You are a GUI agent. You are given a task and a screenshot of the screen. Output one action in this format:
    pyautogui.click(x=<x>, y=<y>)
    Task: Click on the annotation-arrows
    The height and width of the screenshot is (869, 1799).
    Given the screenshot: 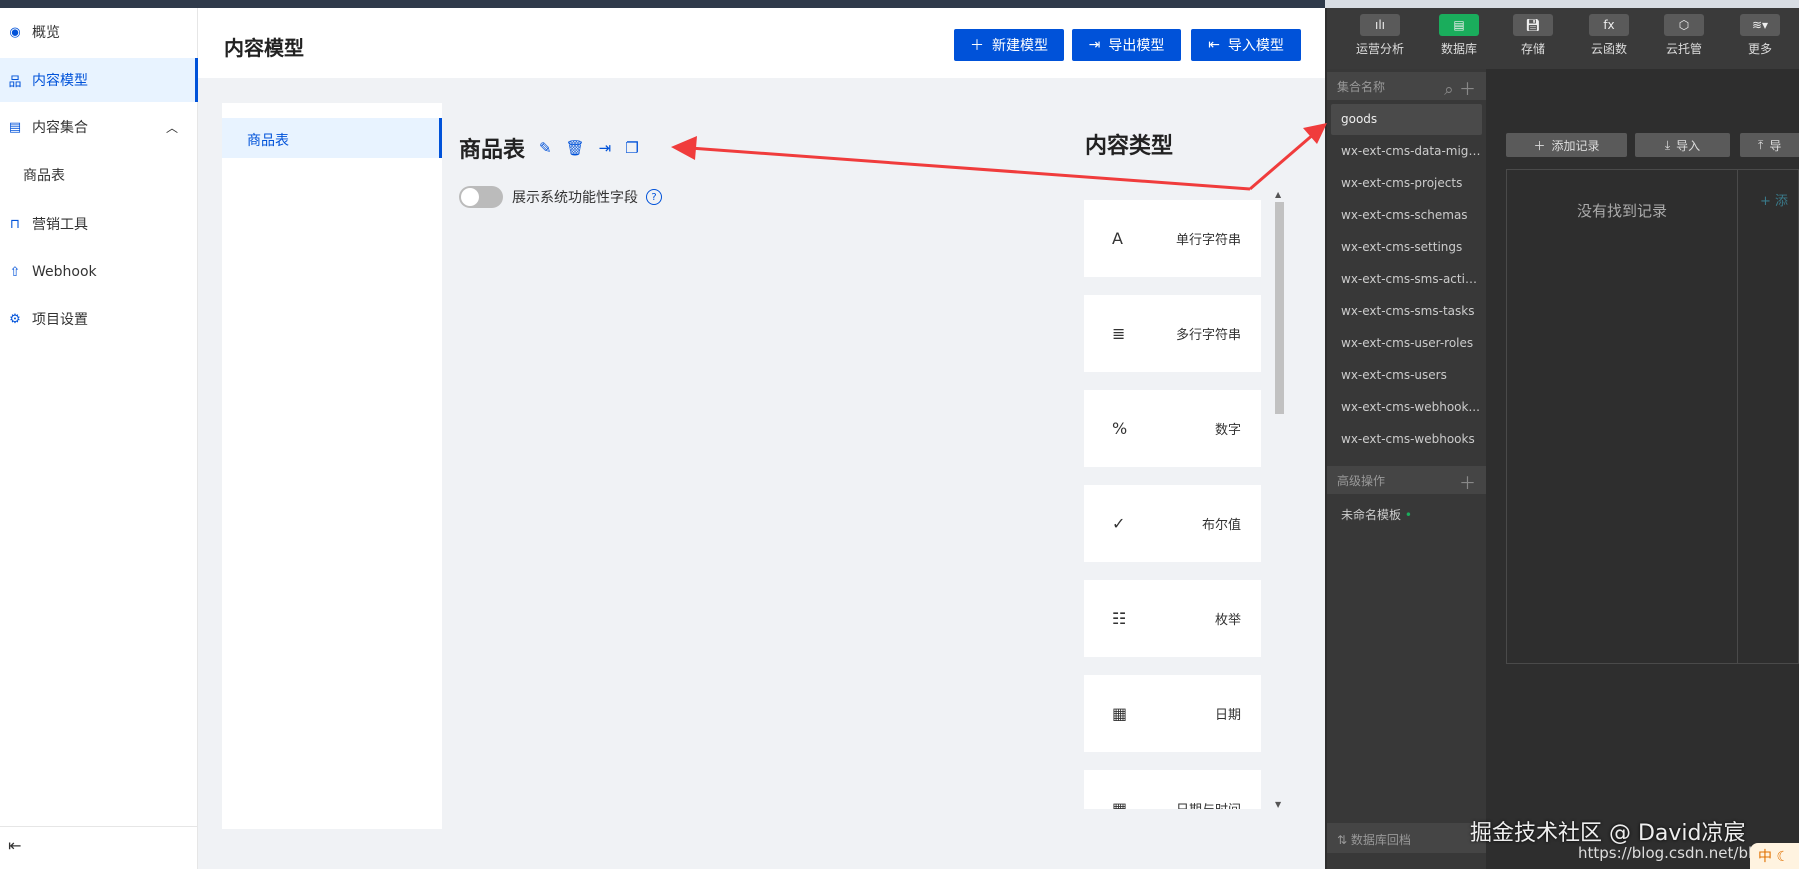 What is the action you would take?
    pyautogui.click(x=999, y=157)
    